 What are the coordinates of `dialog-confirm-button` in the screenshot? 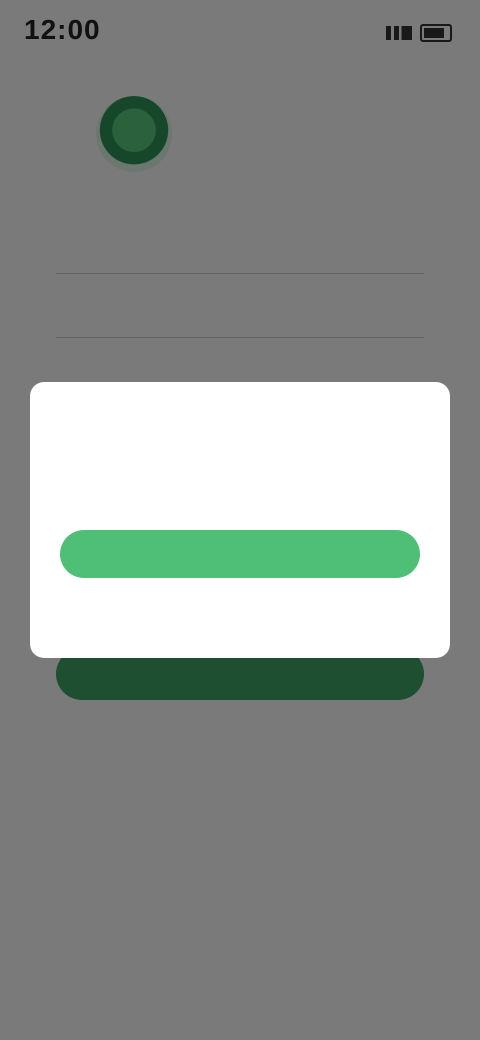 It's located at (240, 554).